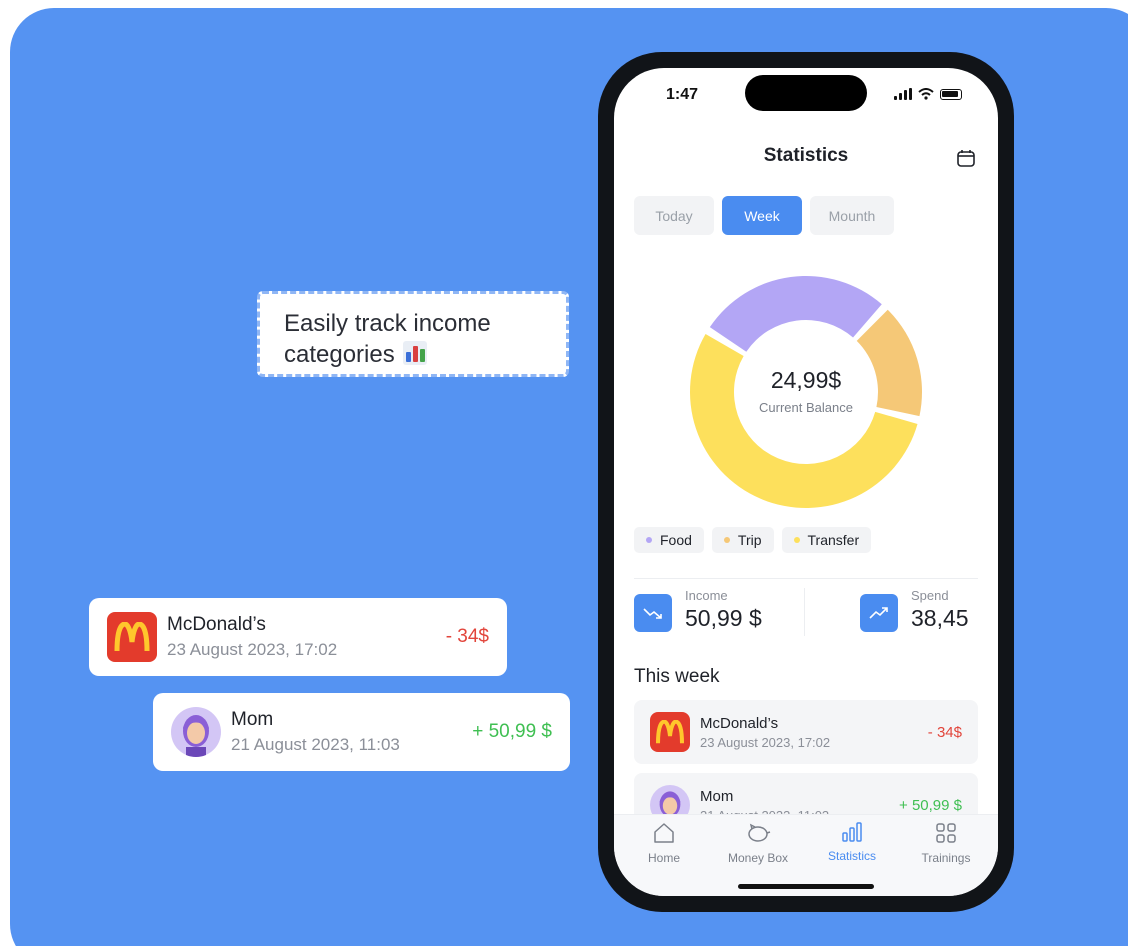 The width and height of the screenshot is (1128, 946). Describe the element at coordinates (706, 595) in the screenshot. I see `income-label: Income` at that location.